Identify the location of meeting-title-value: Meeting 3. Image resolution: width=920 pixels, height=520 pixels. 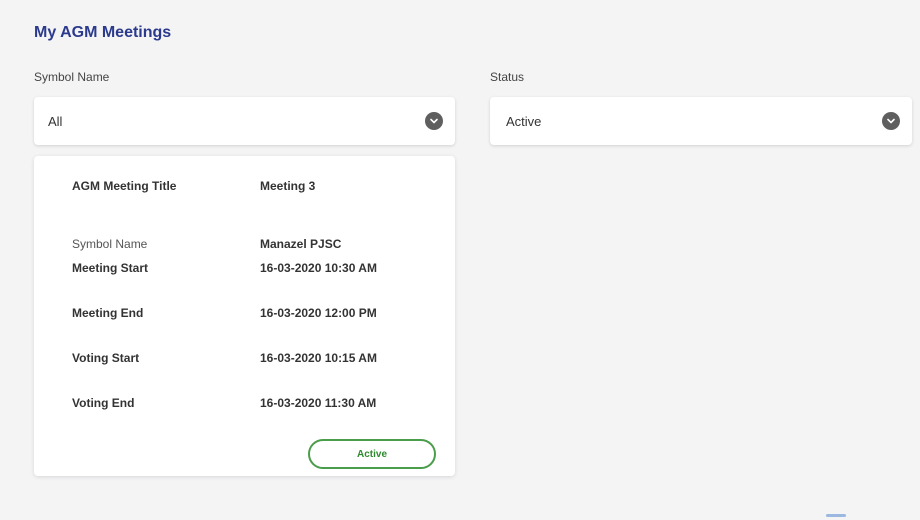
(288, 186).